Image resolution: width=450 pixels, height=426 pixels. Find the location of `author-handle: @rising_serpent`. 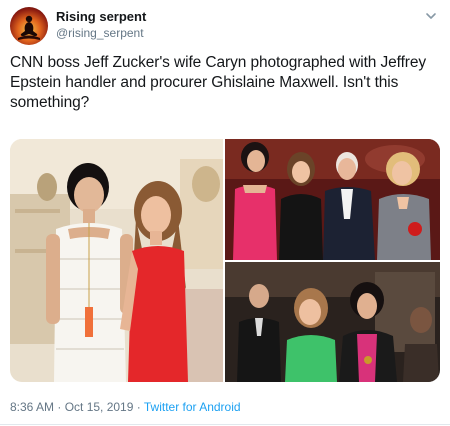

author-handle: @rising_serpent is located at coordinates (100, 33).